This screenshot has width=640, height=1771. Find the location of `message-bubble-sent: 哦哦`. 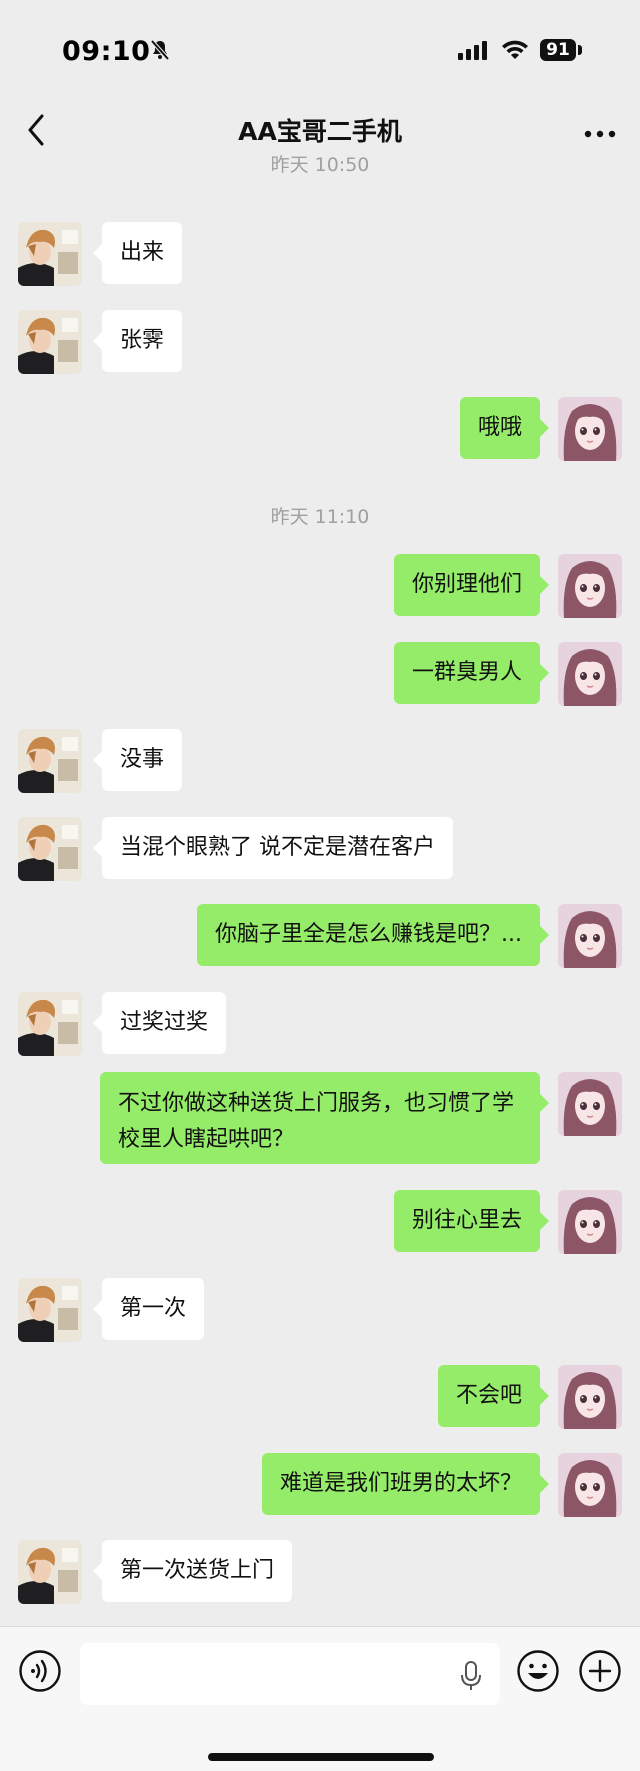

message-bubble-sent: 哦哦 is located at coordinates (504, 428).